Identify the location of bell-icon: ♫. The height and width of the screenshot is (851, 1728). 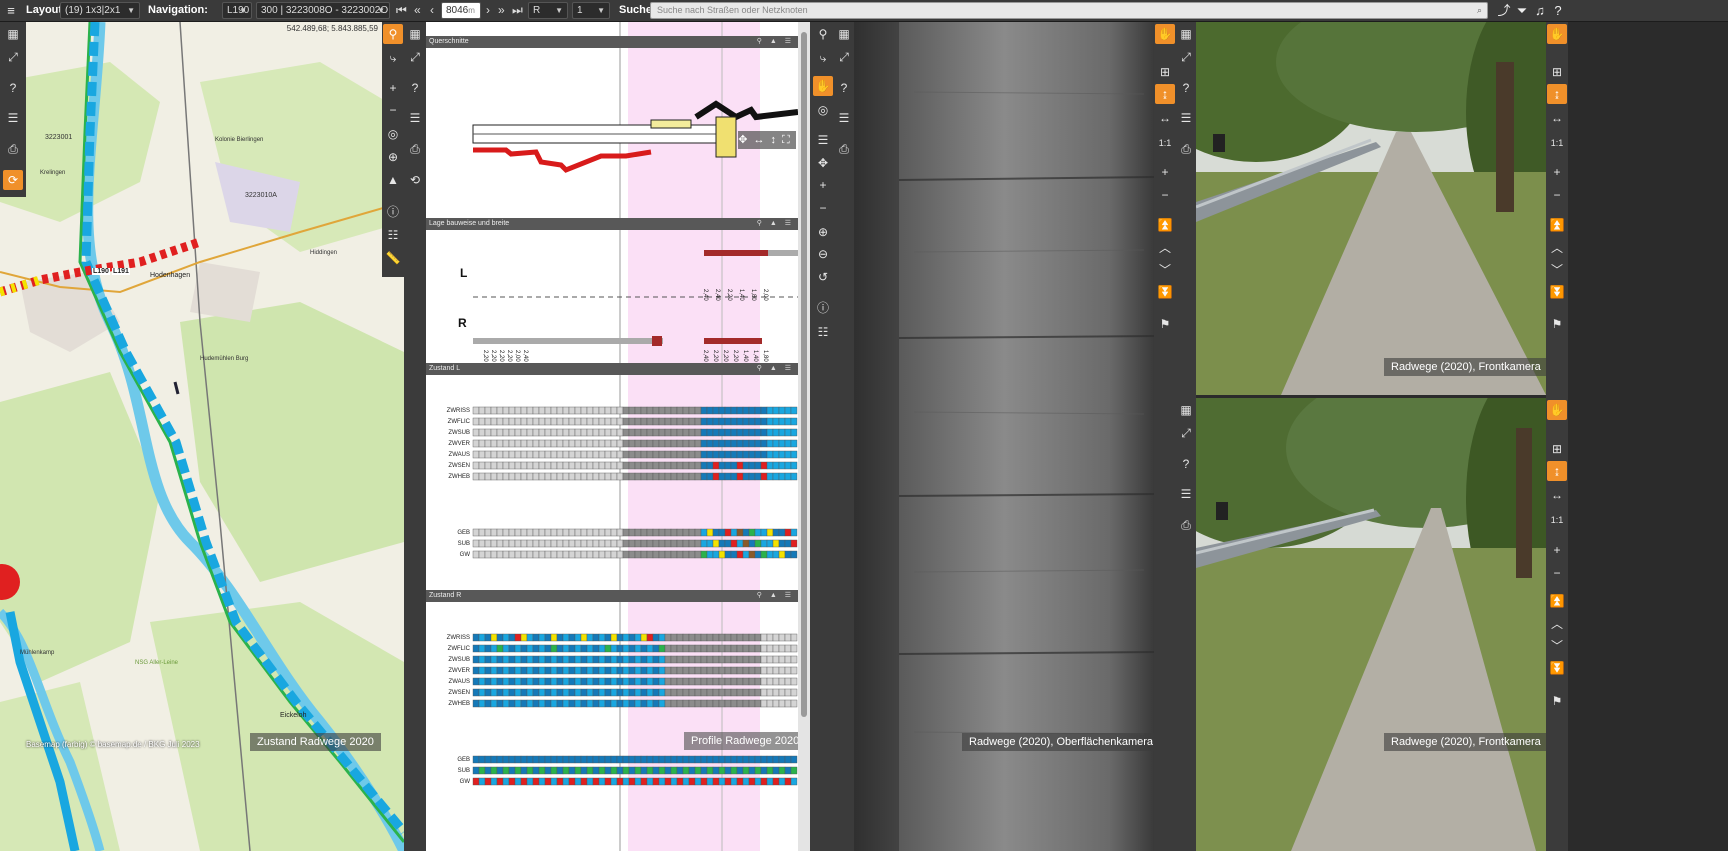
(1540, 11).